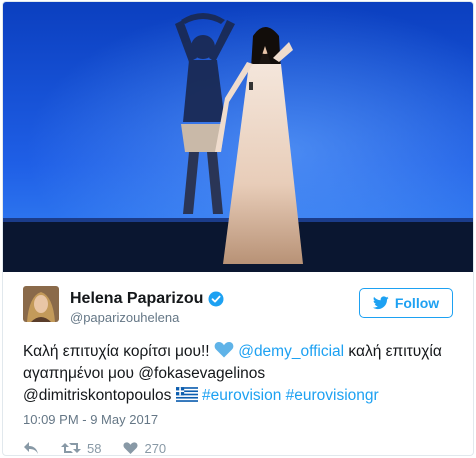 This screenshot has height=458, width=476. Describe the element at coordinates (241, 395) in the screenshot. I see `hashtag-eurovision: #eurovision` at that location.